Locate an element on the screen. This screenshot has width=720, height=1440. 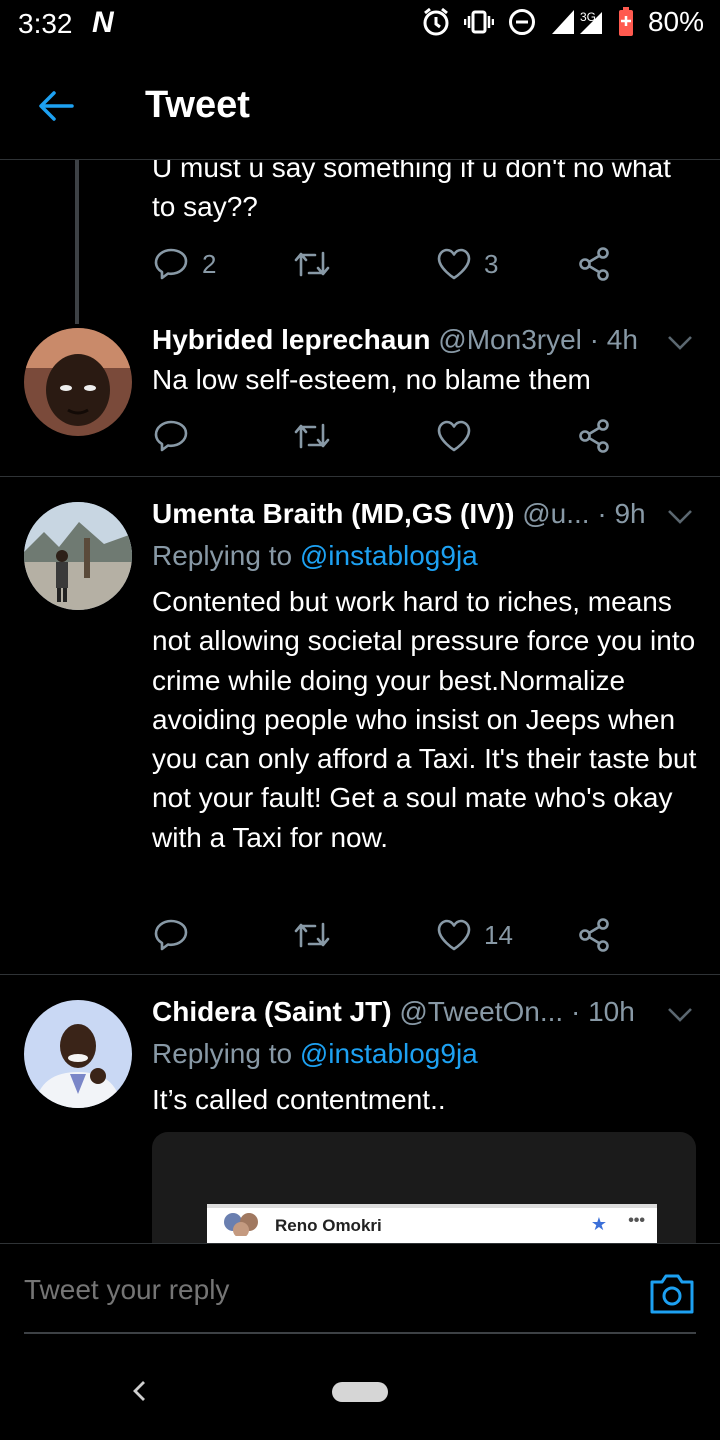
signal-icon: 3G is located at coordinates (577, 22).